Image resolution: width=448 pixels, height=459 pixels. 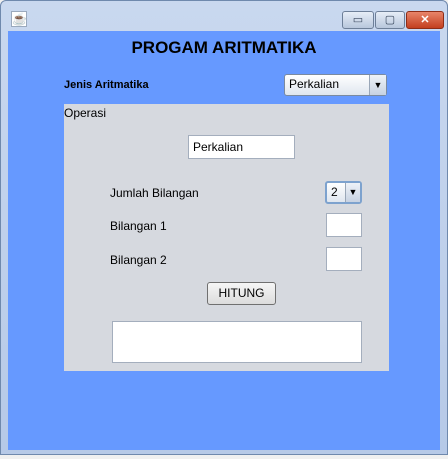 I want to click on jenis-aritmatika-select: Perkalian ▼, so click(x=335, y=85).